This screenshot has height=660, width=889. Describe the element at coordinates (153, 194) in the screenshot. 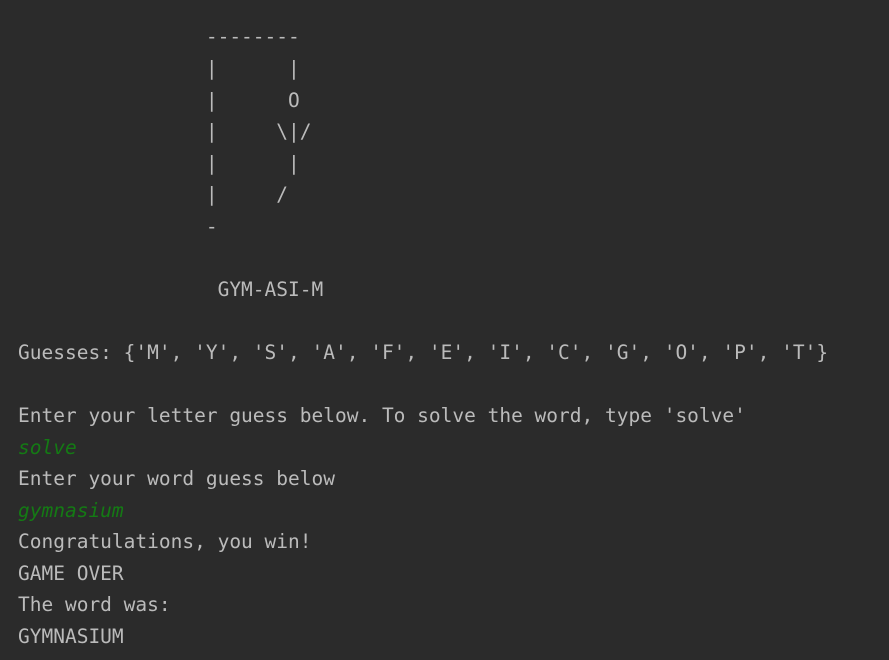

I see `gallows-line: | /` at that location.